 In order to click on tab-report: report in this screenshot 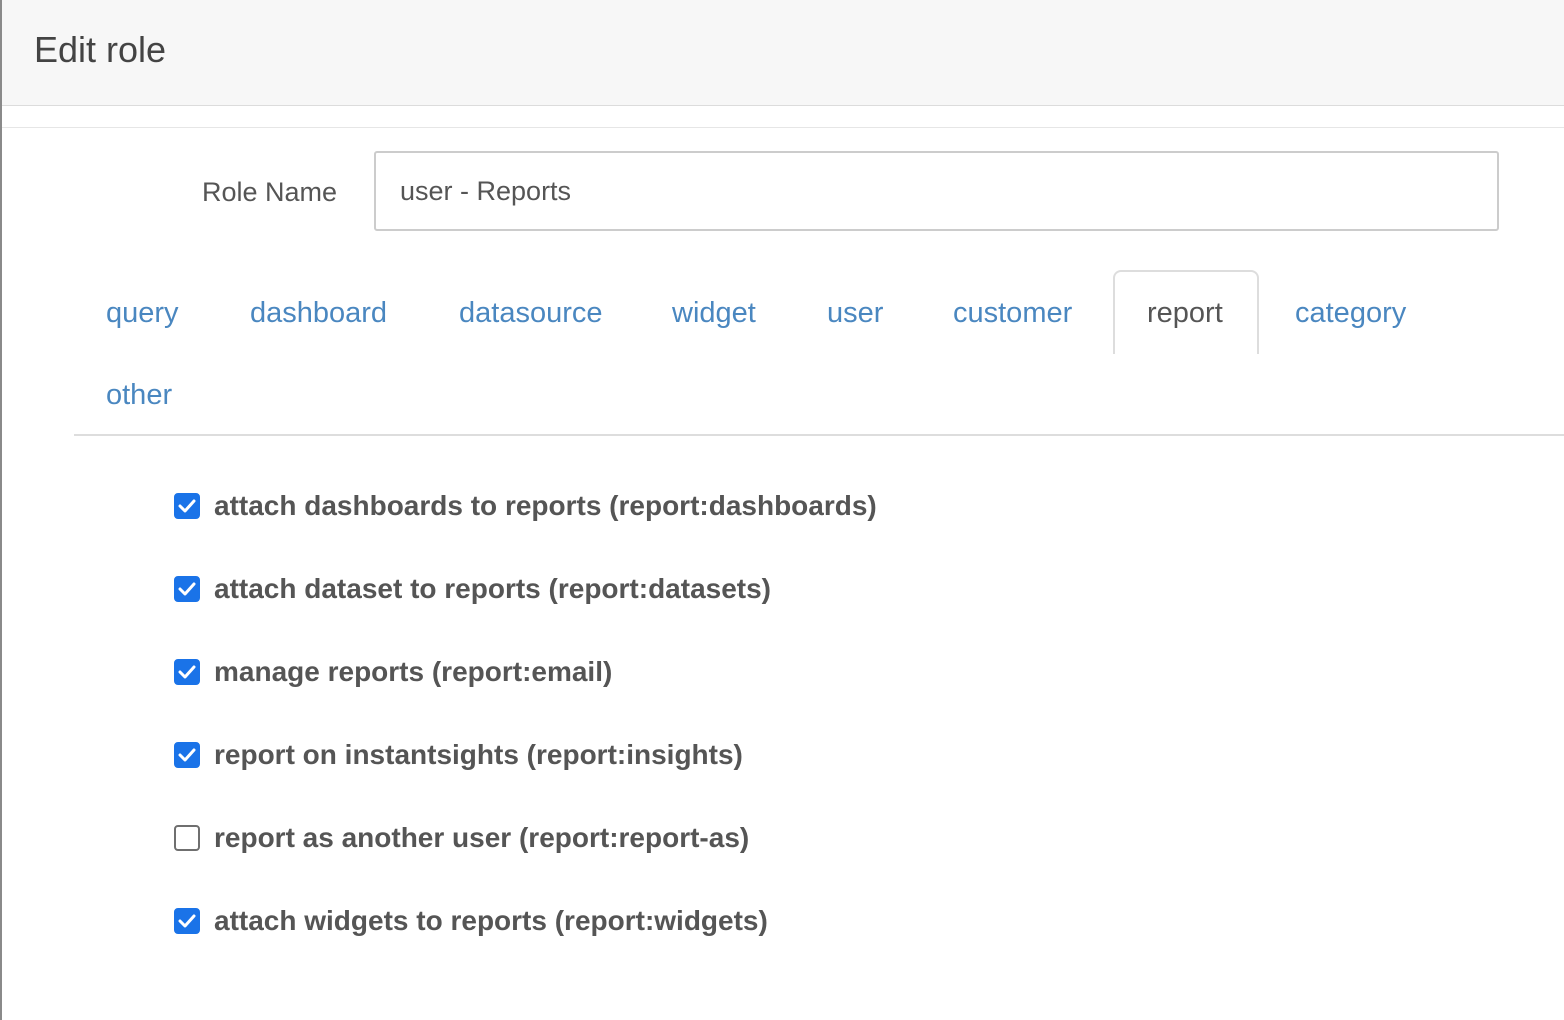, I will do `click(1186, 312)`.